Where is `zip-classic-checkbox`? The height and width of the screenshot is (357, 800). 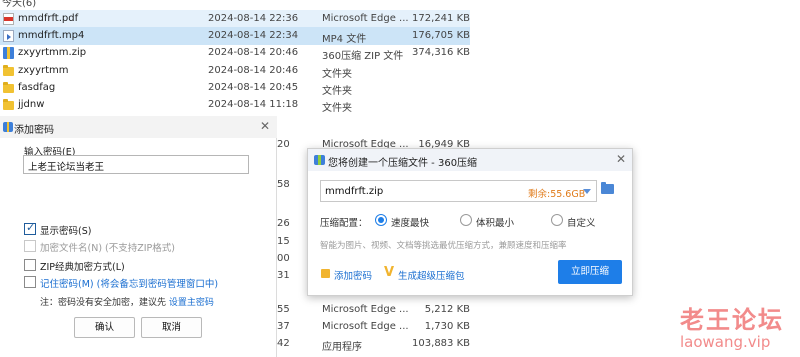 zip-classic-checkbox is located at coordinates (30, 265).